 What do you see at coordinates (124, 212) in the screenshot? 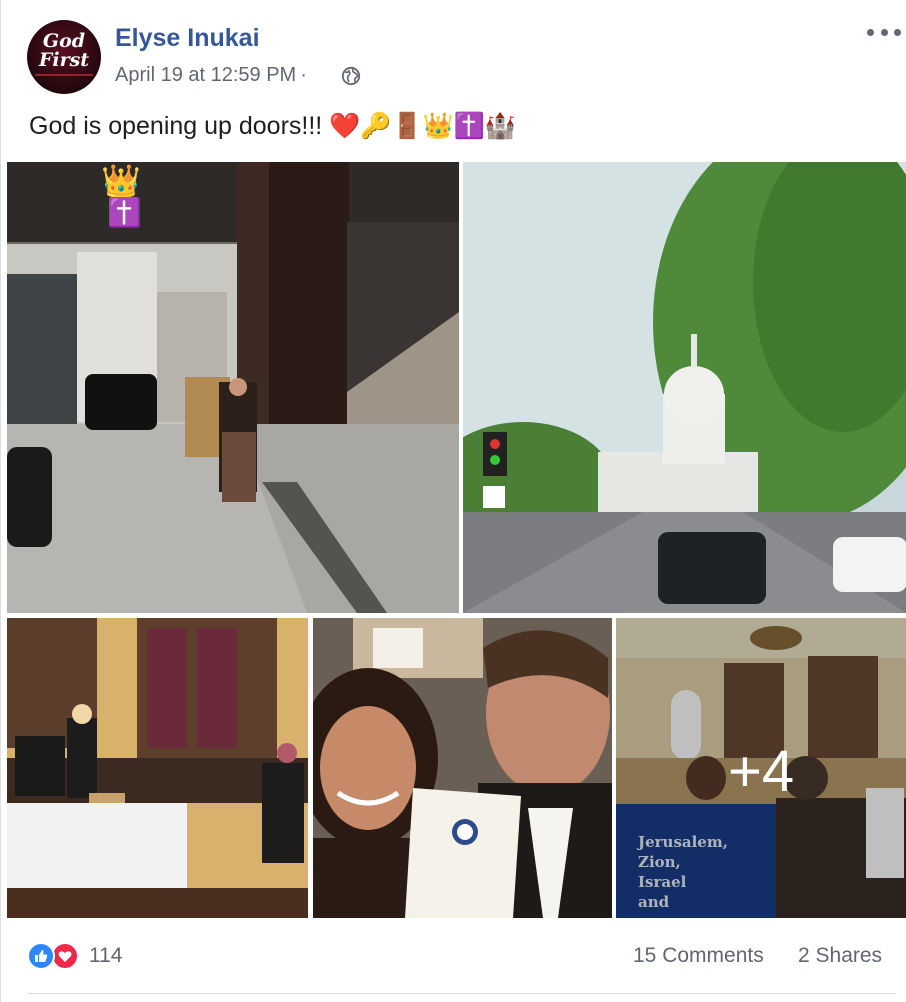
I see `cross-emoji: ✝️` at bounding box center [124, 212].